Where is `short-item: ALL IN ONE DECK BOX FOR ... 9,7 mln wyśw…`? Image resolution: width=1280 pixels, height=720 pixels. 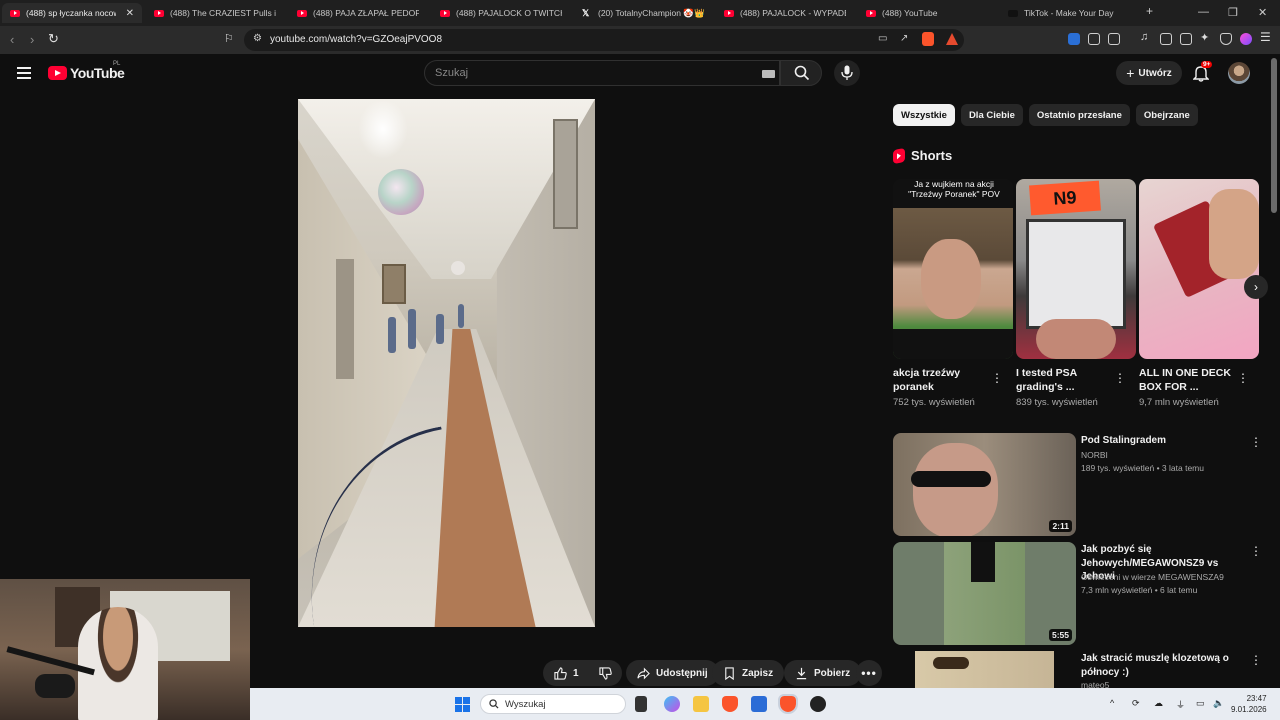 short-item: ALL IN ONE DECK BOX FOR ... 9,7 mln wyśw… is located at coordinates (1199, 293).